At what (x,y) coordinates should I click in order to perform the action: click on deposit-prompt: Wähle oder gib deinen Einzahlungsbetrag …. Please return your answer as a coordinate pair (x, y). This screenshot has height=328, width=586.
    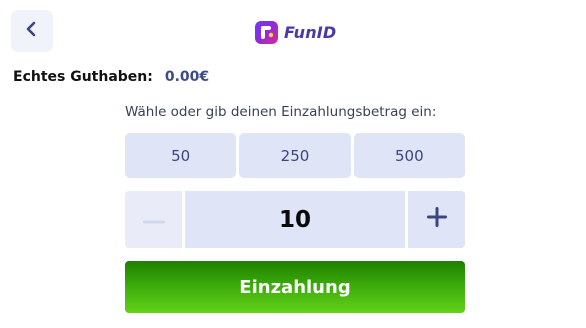
    Looking at the image, I should click on (281, 112).